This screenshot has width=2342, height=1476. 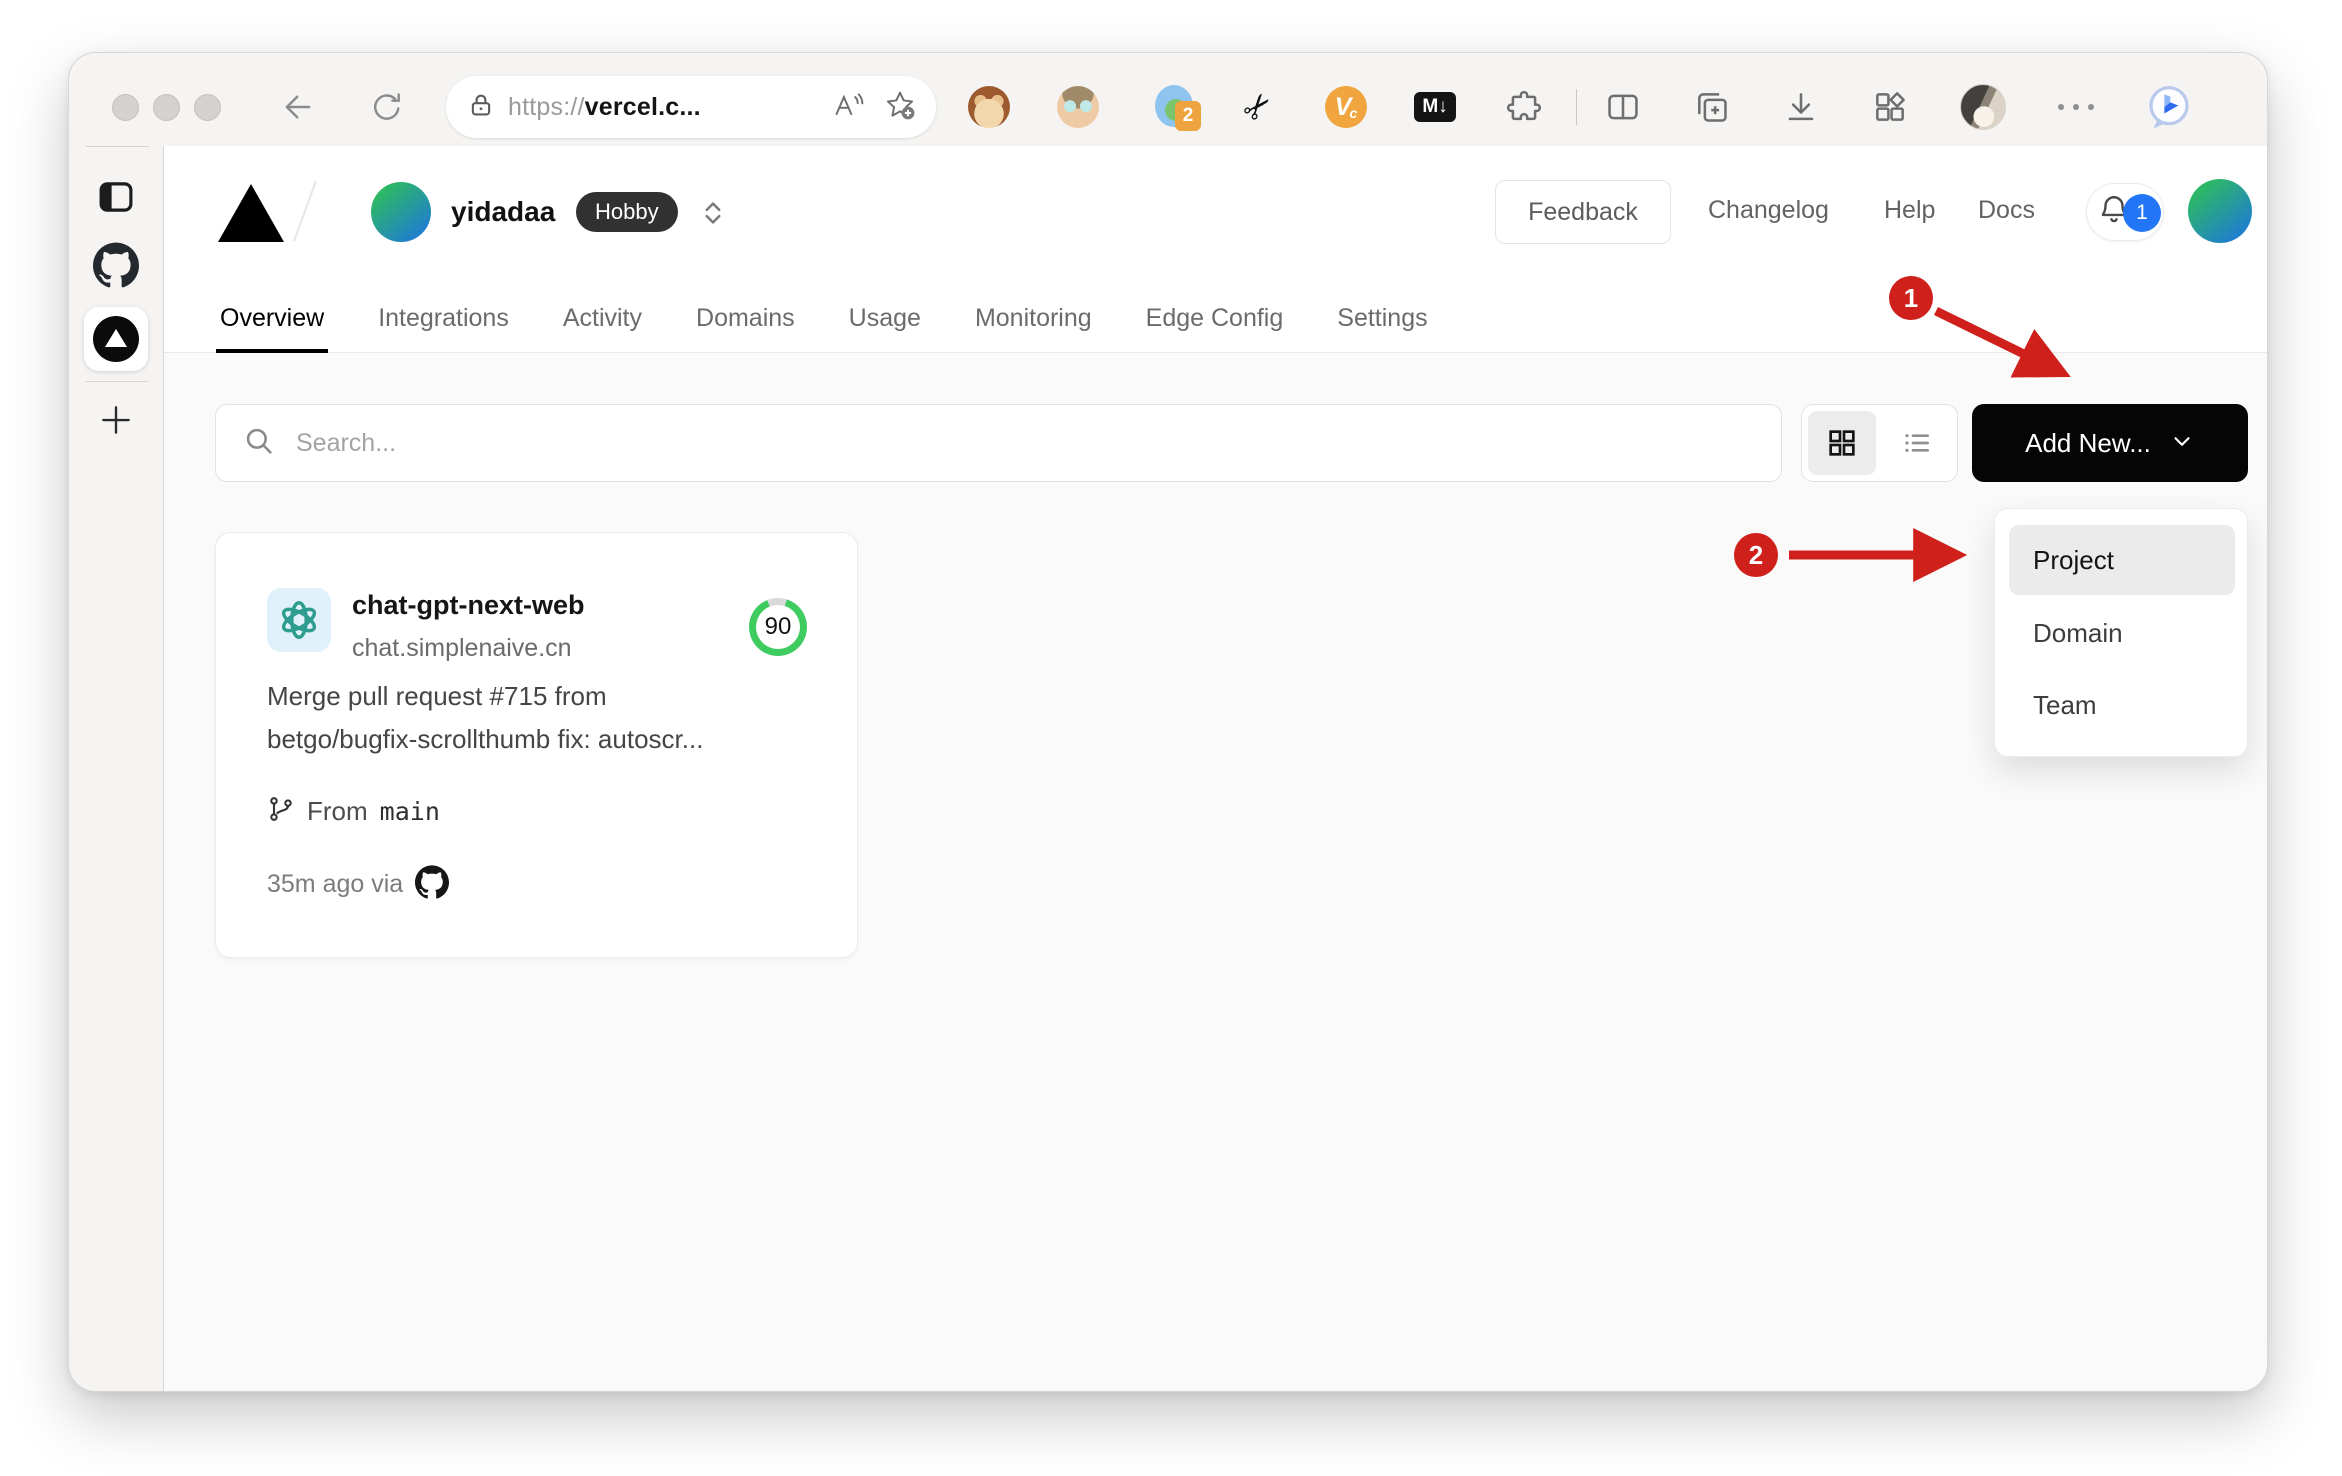 I want to click on team-switcher-icon, so click(x=713, y=215).